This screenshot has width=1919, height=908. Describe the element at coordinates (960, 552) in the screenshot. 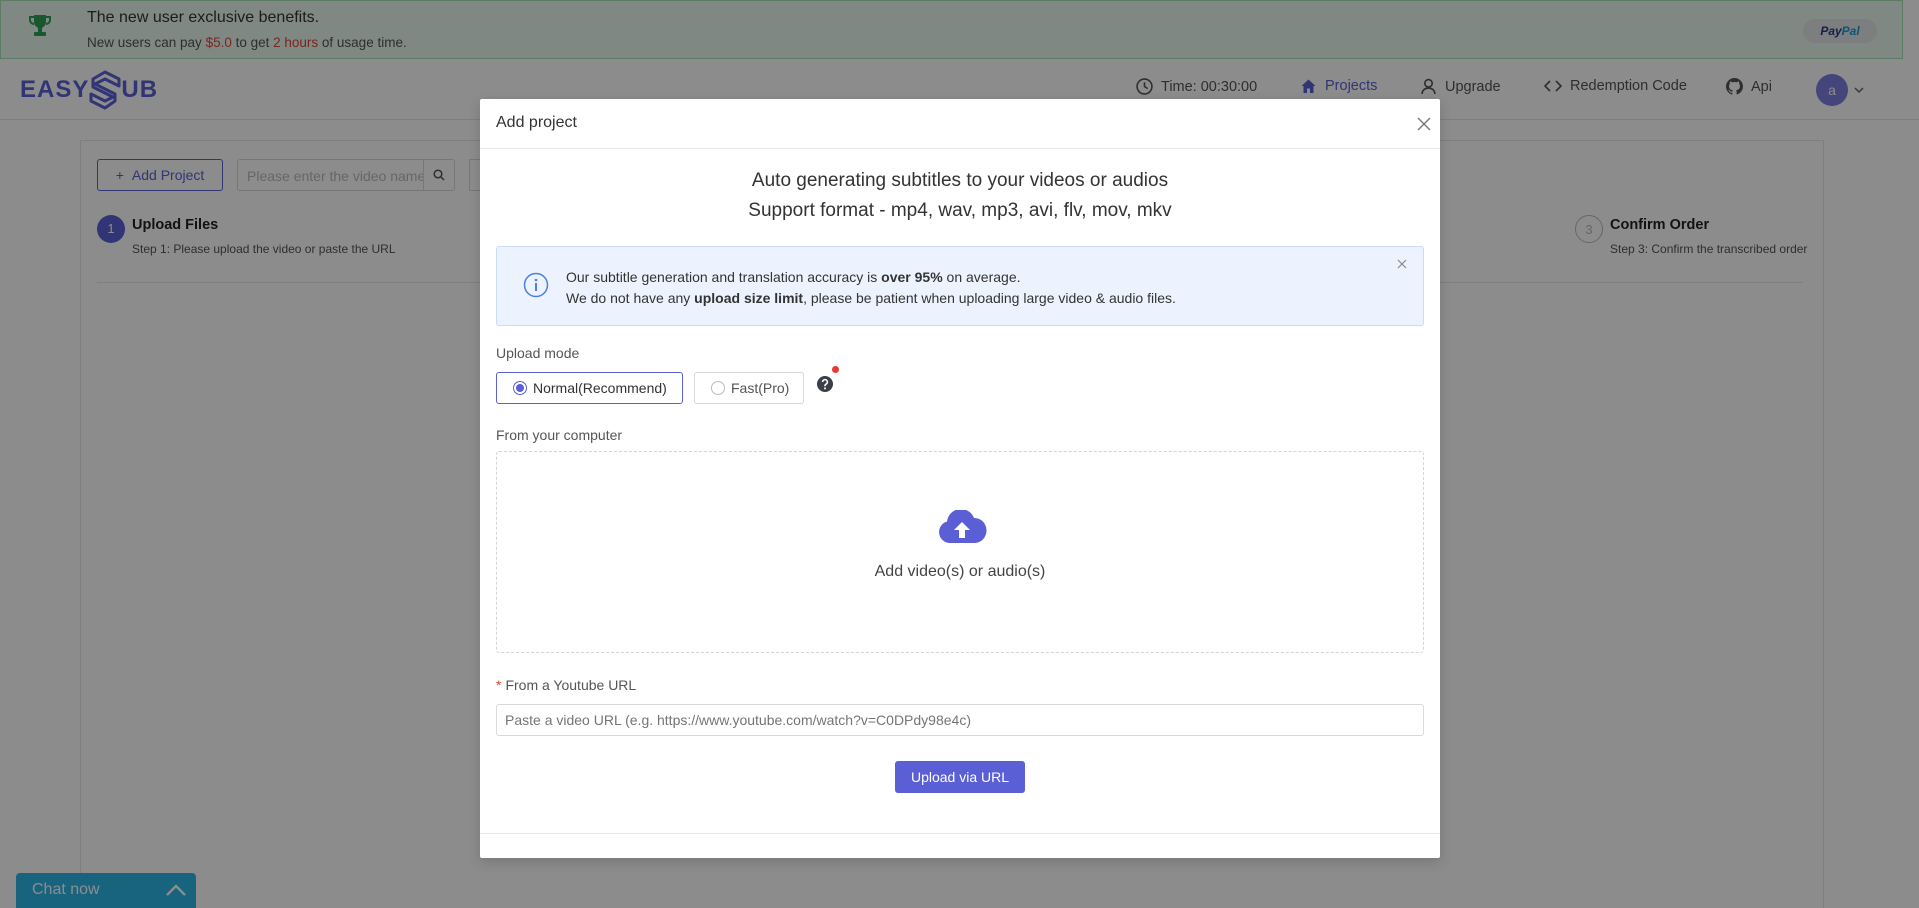

I see `file-dropzone: Add video(s) or audio(s)` at that location.